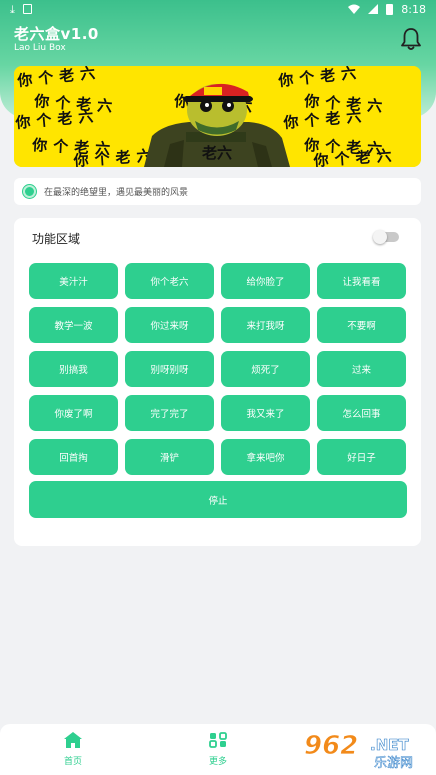  What do you see at coordinates (73, 749) in the screenshot?
I see `nav-home: 首页` at bounding box center [73, 749].